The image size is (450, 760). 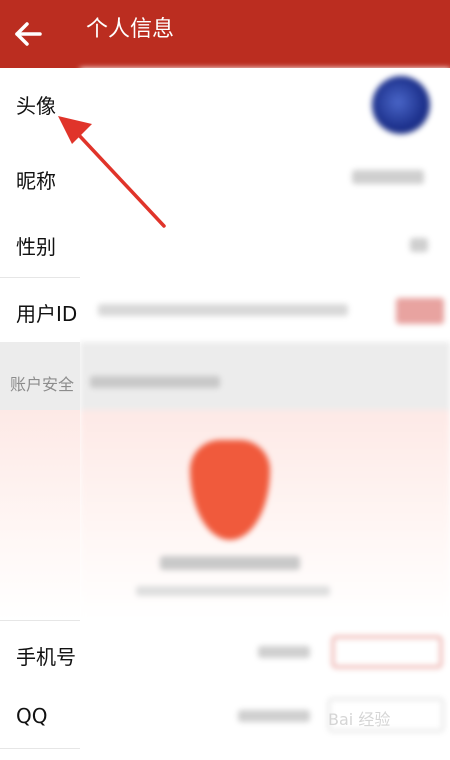 What do you see at coordinates (265, 176) in the screenshot?
I see `nickname-row-value` at bounding box center [265, 176].